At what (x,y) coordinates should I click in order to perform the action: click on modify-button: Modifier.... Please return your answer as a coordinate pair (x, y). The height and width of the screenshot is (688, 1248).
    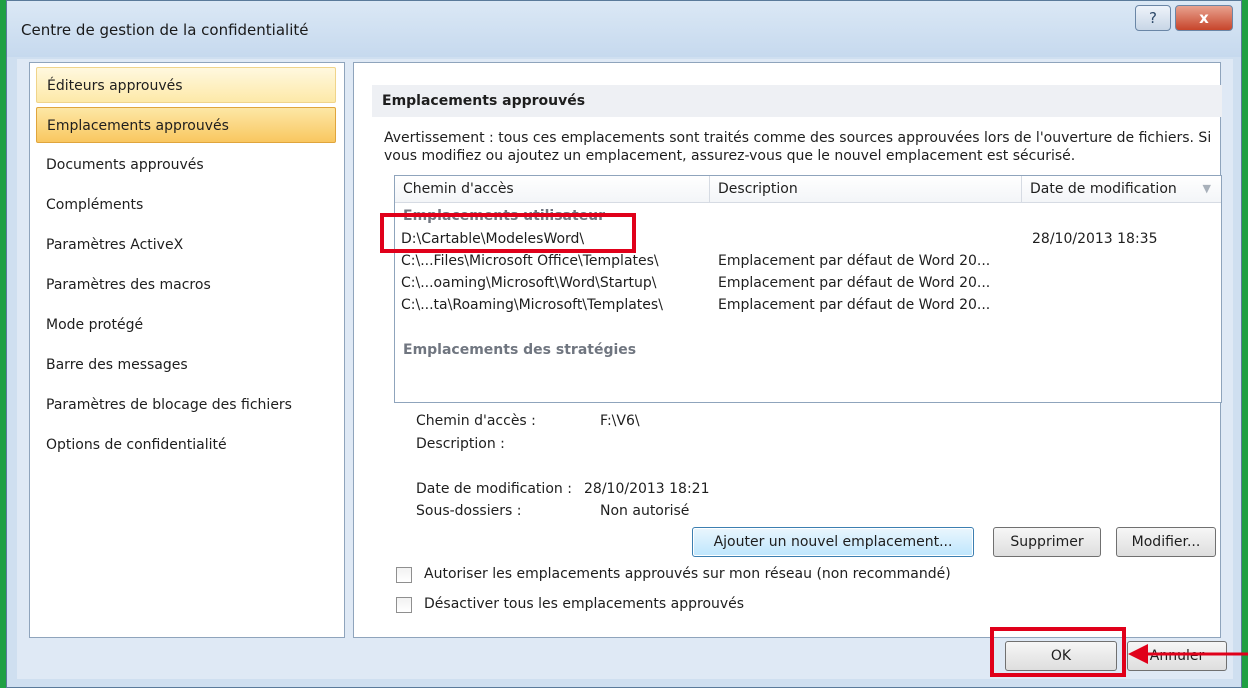
    Looking at the image, I should click on (1166, 542).